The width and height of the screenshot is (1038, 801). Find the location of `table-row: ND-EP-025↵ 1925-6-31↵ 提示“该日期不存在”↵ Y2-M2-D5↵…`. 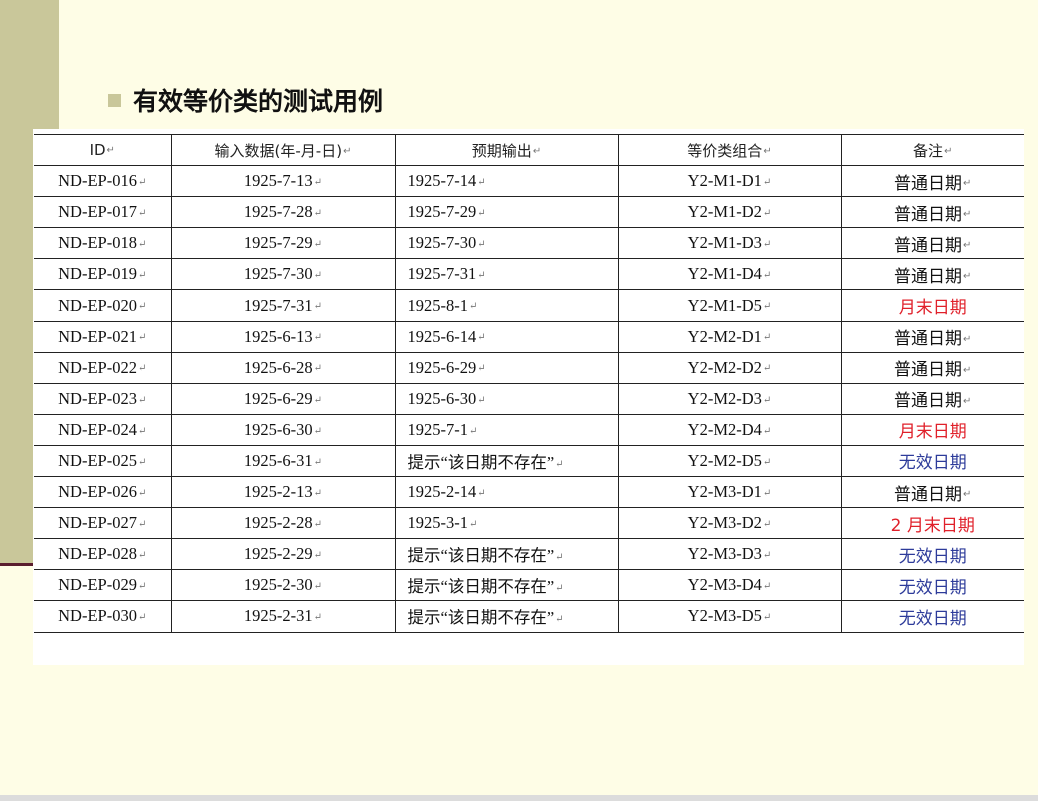

table-row: ND-EP-025↵ 1925-6-31↵ 提示“该日期不存在”↵ Y2-M2-D5↵… is located at coordinates (529, 461).